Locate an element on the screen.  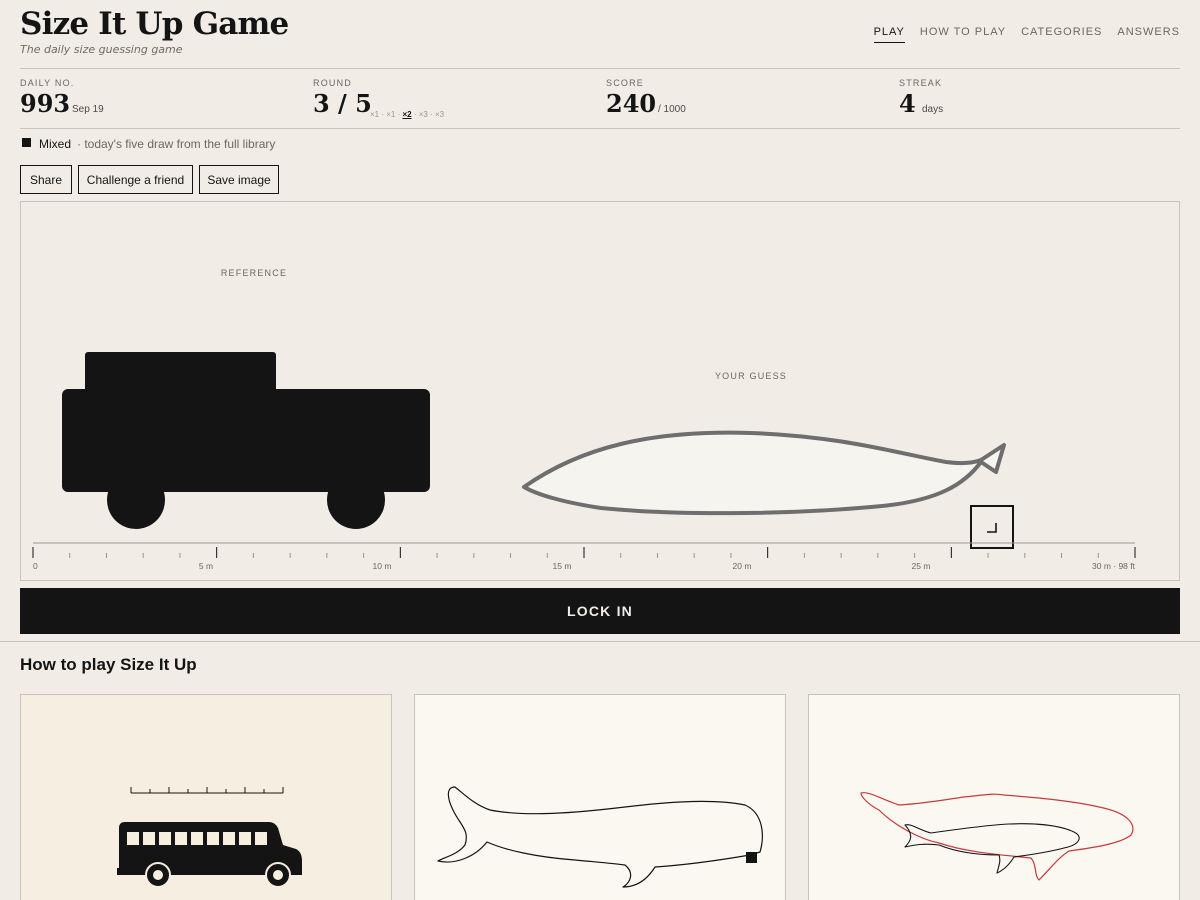
mode-square-icon is located at coordinates (26, 142).